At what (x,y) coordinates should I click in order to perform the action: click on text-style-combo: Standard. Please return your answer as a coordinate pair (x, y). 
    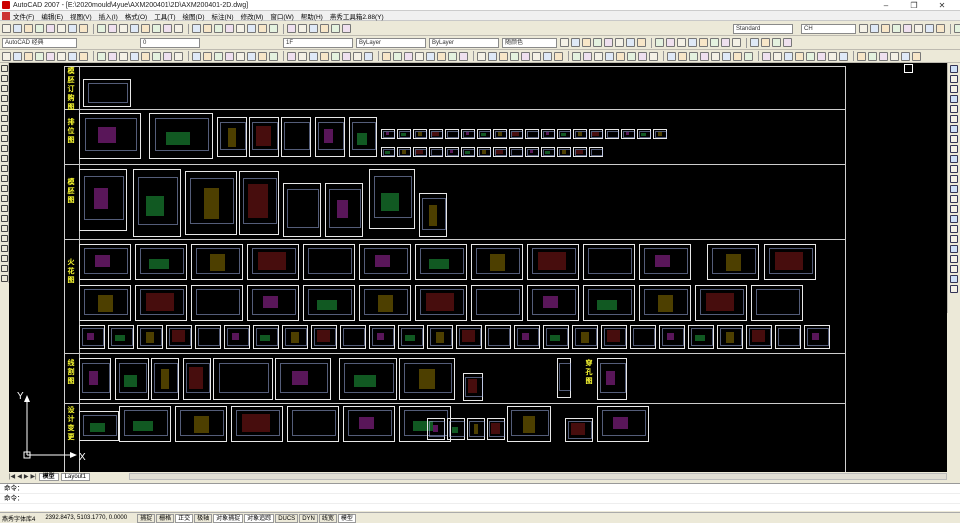
    Looking at the image, I should click on (763, 28).